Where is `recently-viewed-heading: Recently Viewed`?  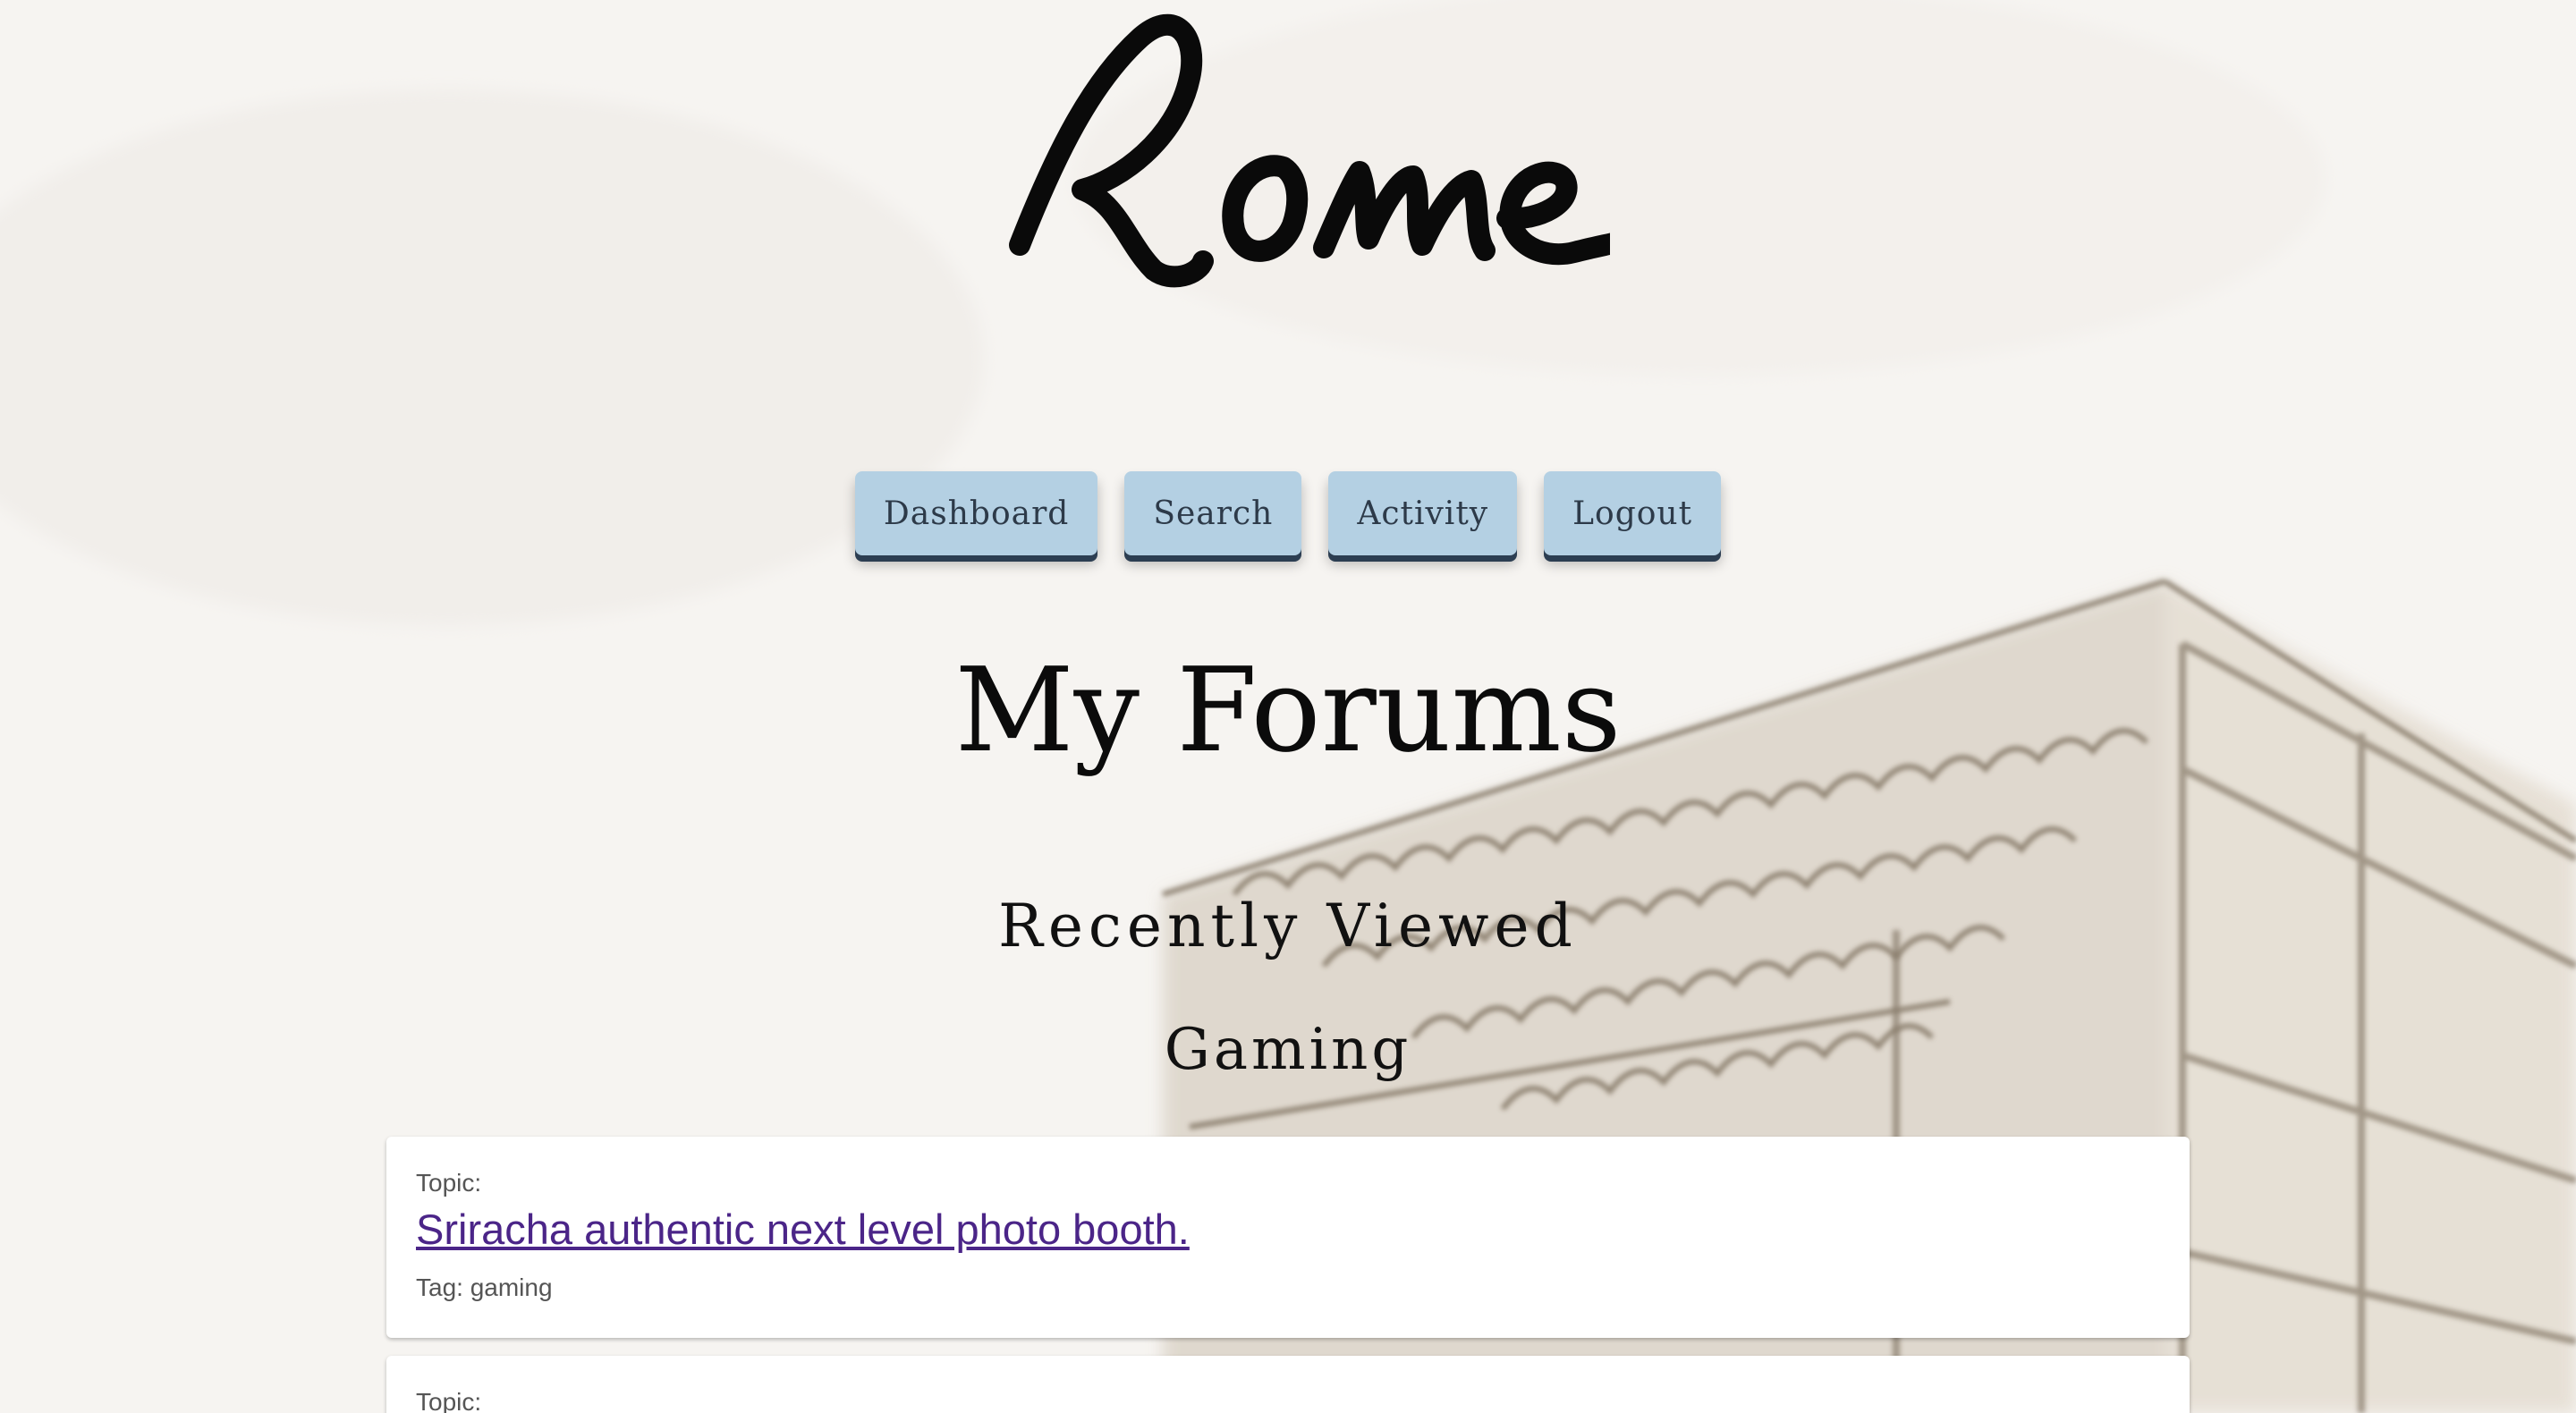 recently-viewed-heading: Recently Viewed is located at coordinates (1288, 926).